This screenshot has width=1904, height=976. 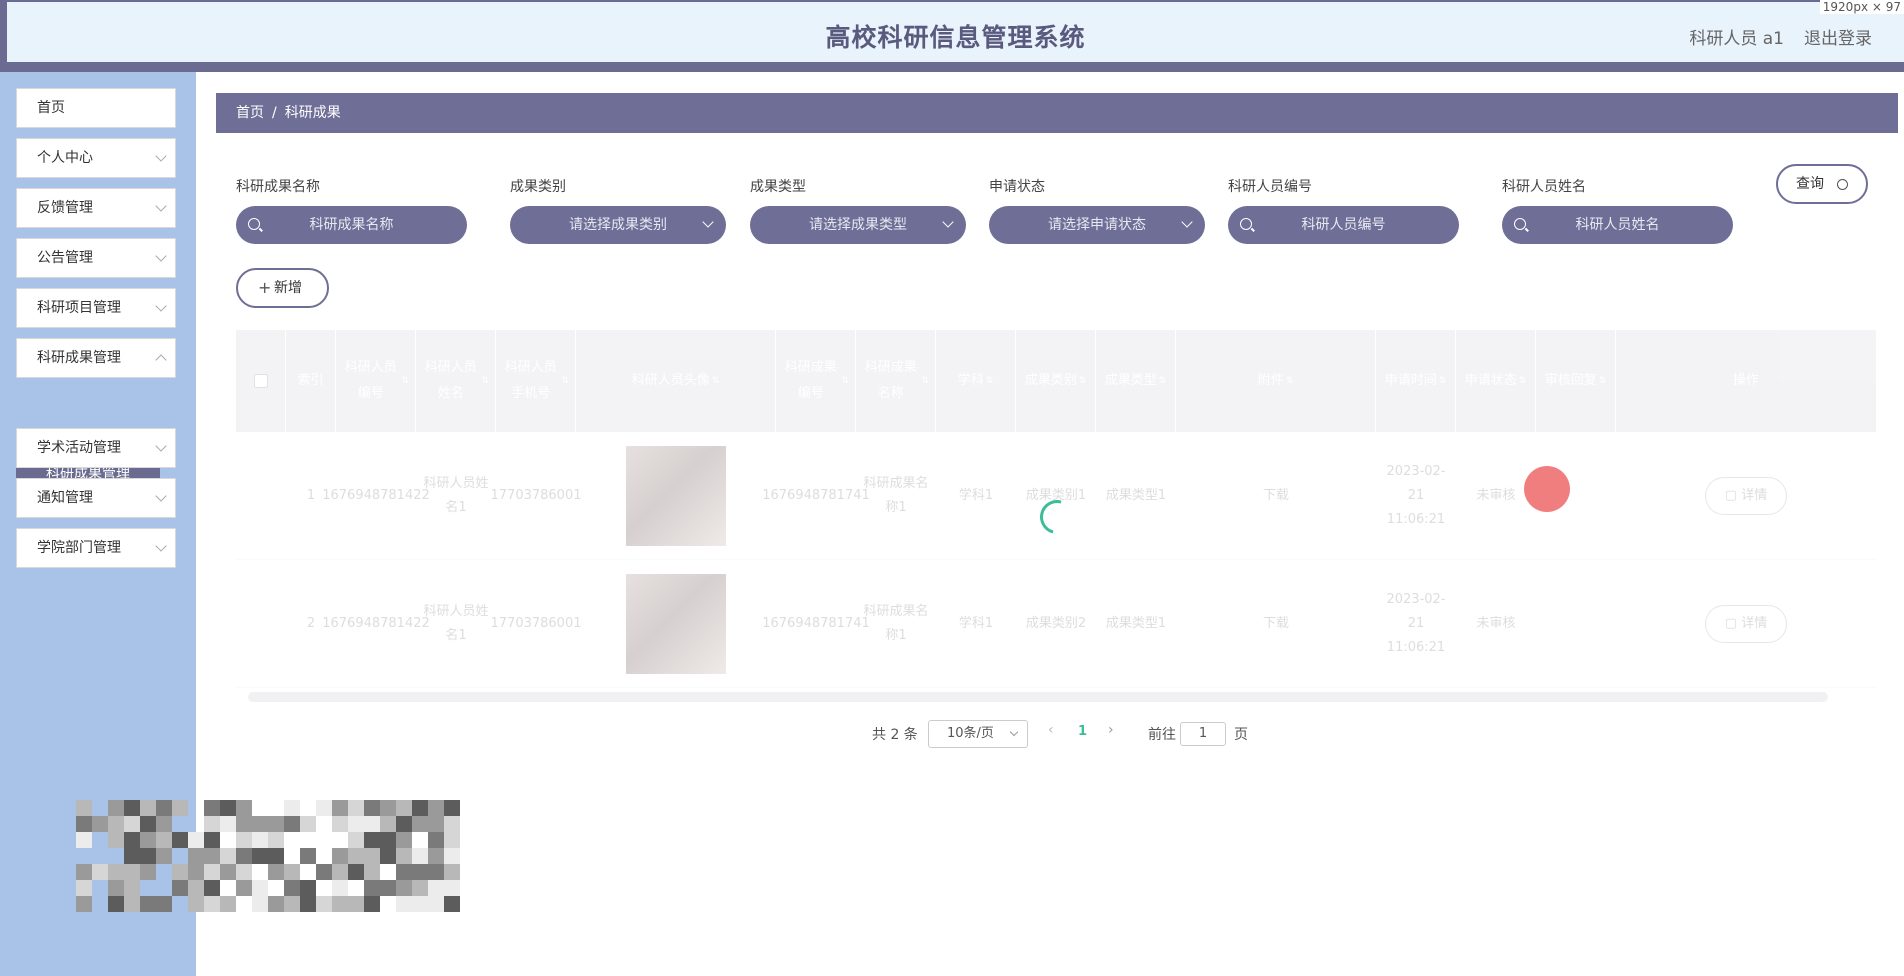 What do you see at coordinates (1617, 225) in the screenshot?
I see `researcher-name-input: 科研人员姓名` at bounding box center [1617, 225].